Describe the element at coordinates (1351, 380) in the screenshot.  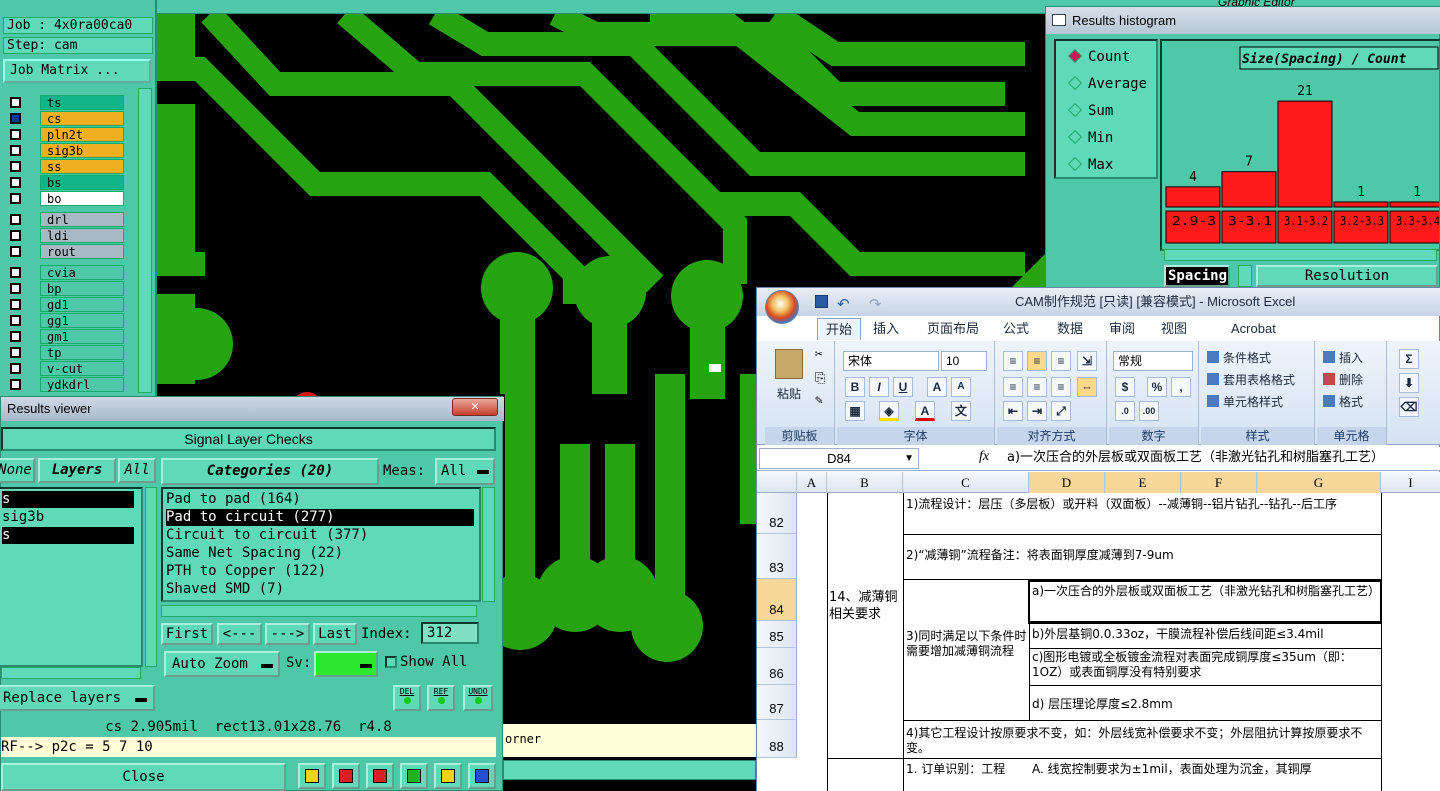
I see `delete-cells-button: 删除` at that location.